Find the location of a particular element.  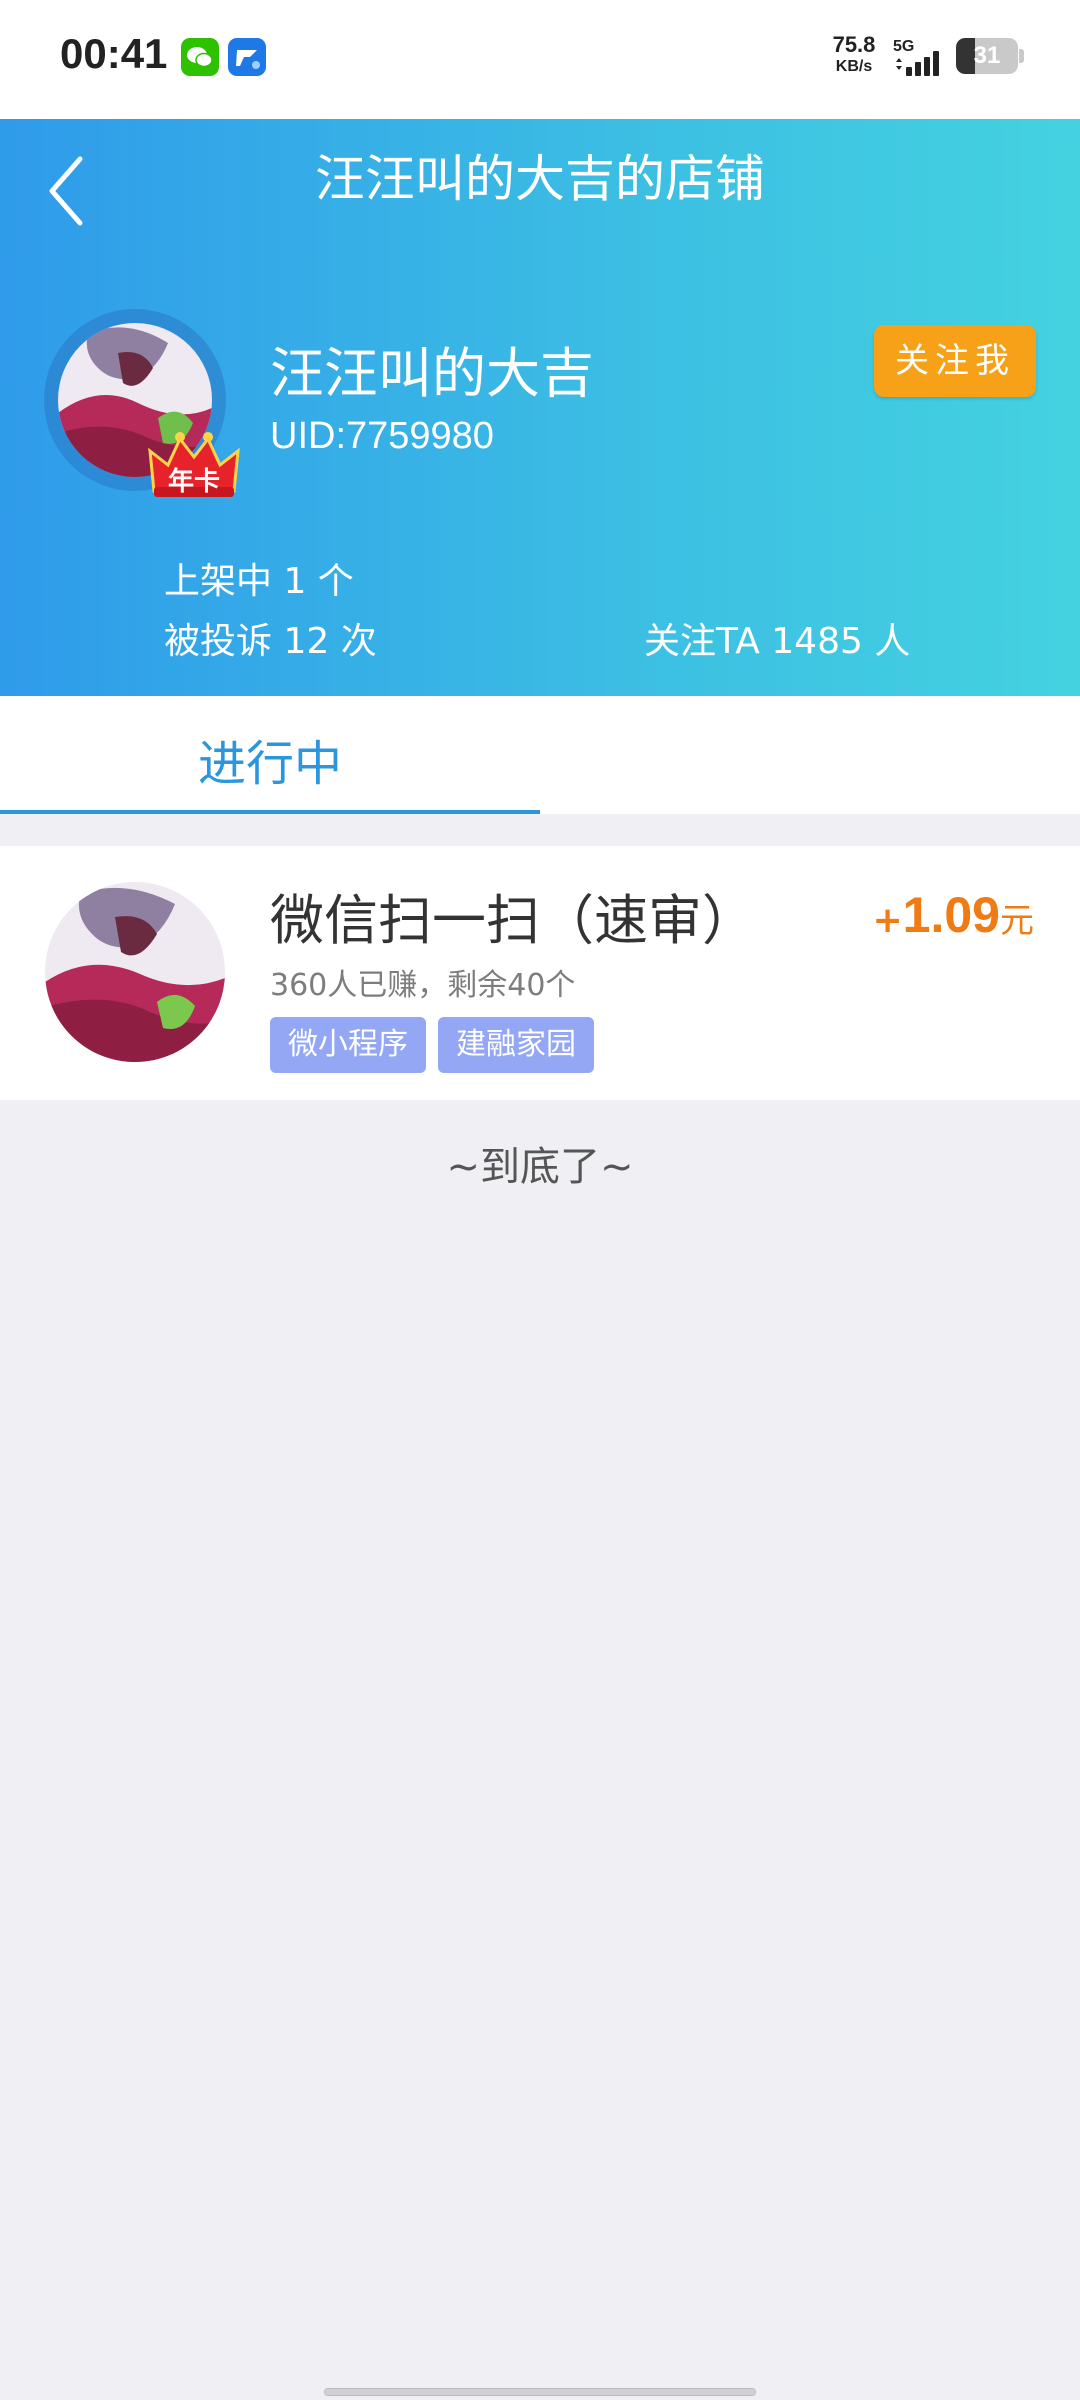

app-icon is located at coordinates (247, 57).